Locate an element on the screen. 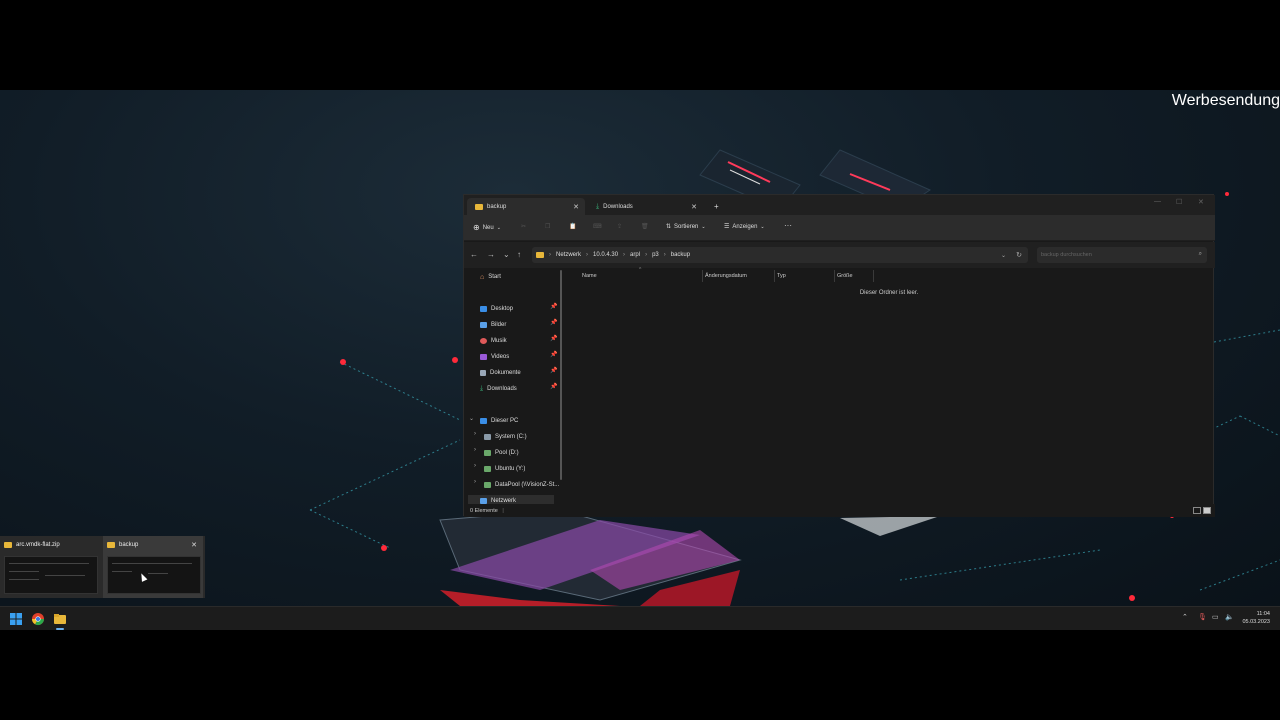  breadcrumb-item: p3 is located at coordinates (655, 255).